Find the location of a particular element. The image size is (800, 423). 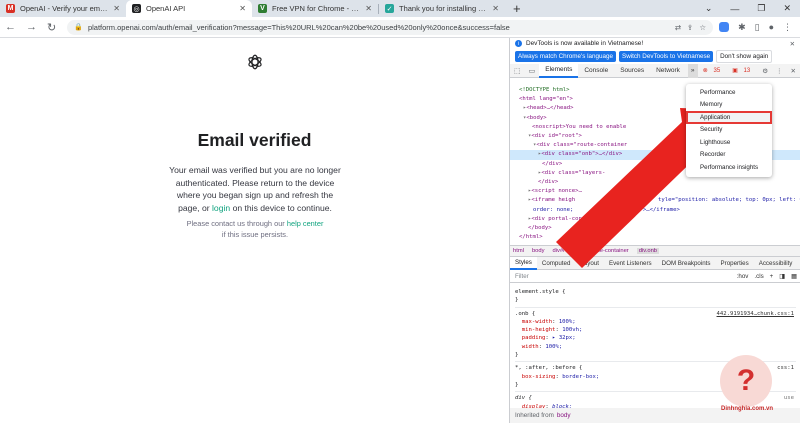

tab-gmail: M OpenAI - Verify your email - kha ✕ is located at coordinates (63, 8).